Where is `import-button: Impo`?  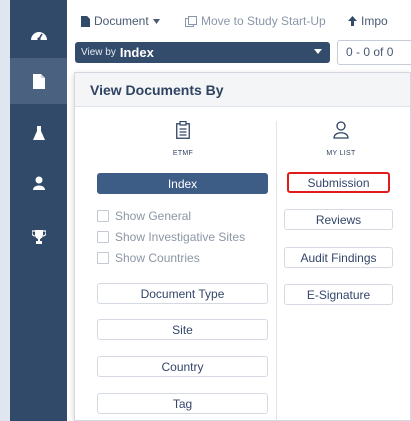
import-button: Impo is located at coordinates (368, 21).